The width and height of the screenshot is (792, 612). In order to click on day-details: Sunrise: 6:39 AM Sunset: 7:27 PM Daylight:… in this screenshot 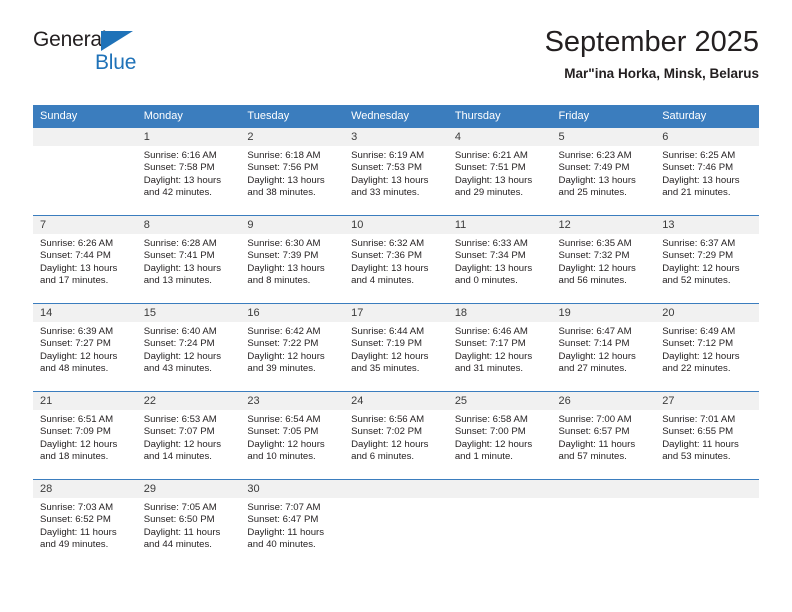, I will do `click(85, 348)`.